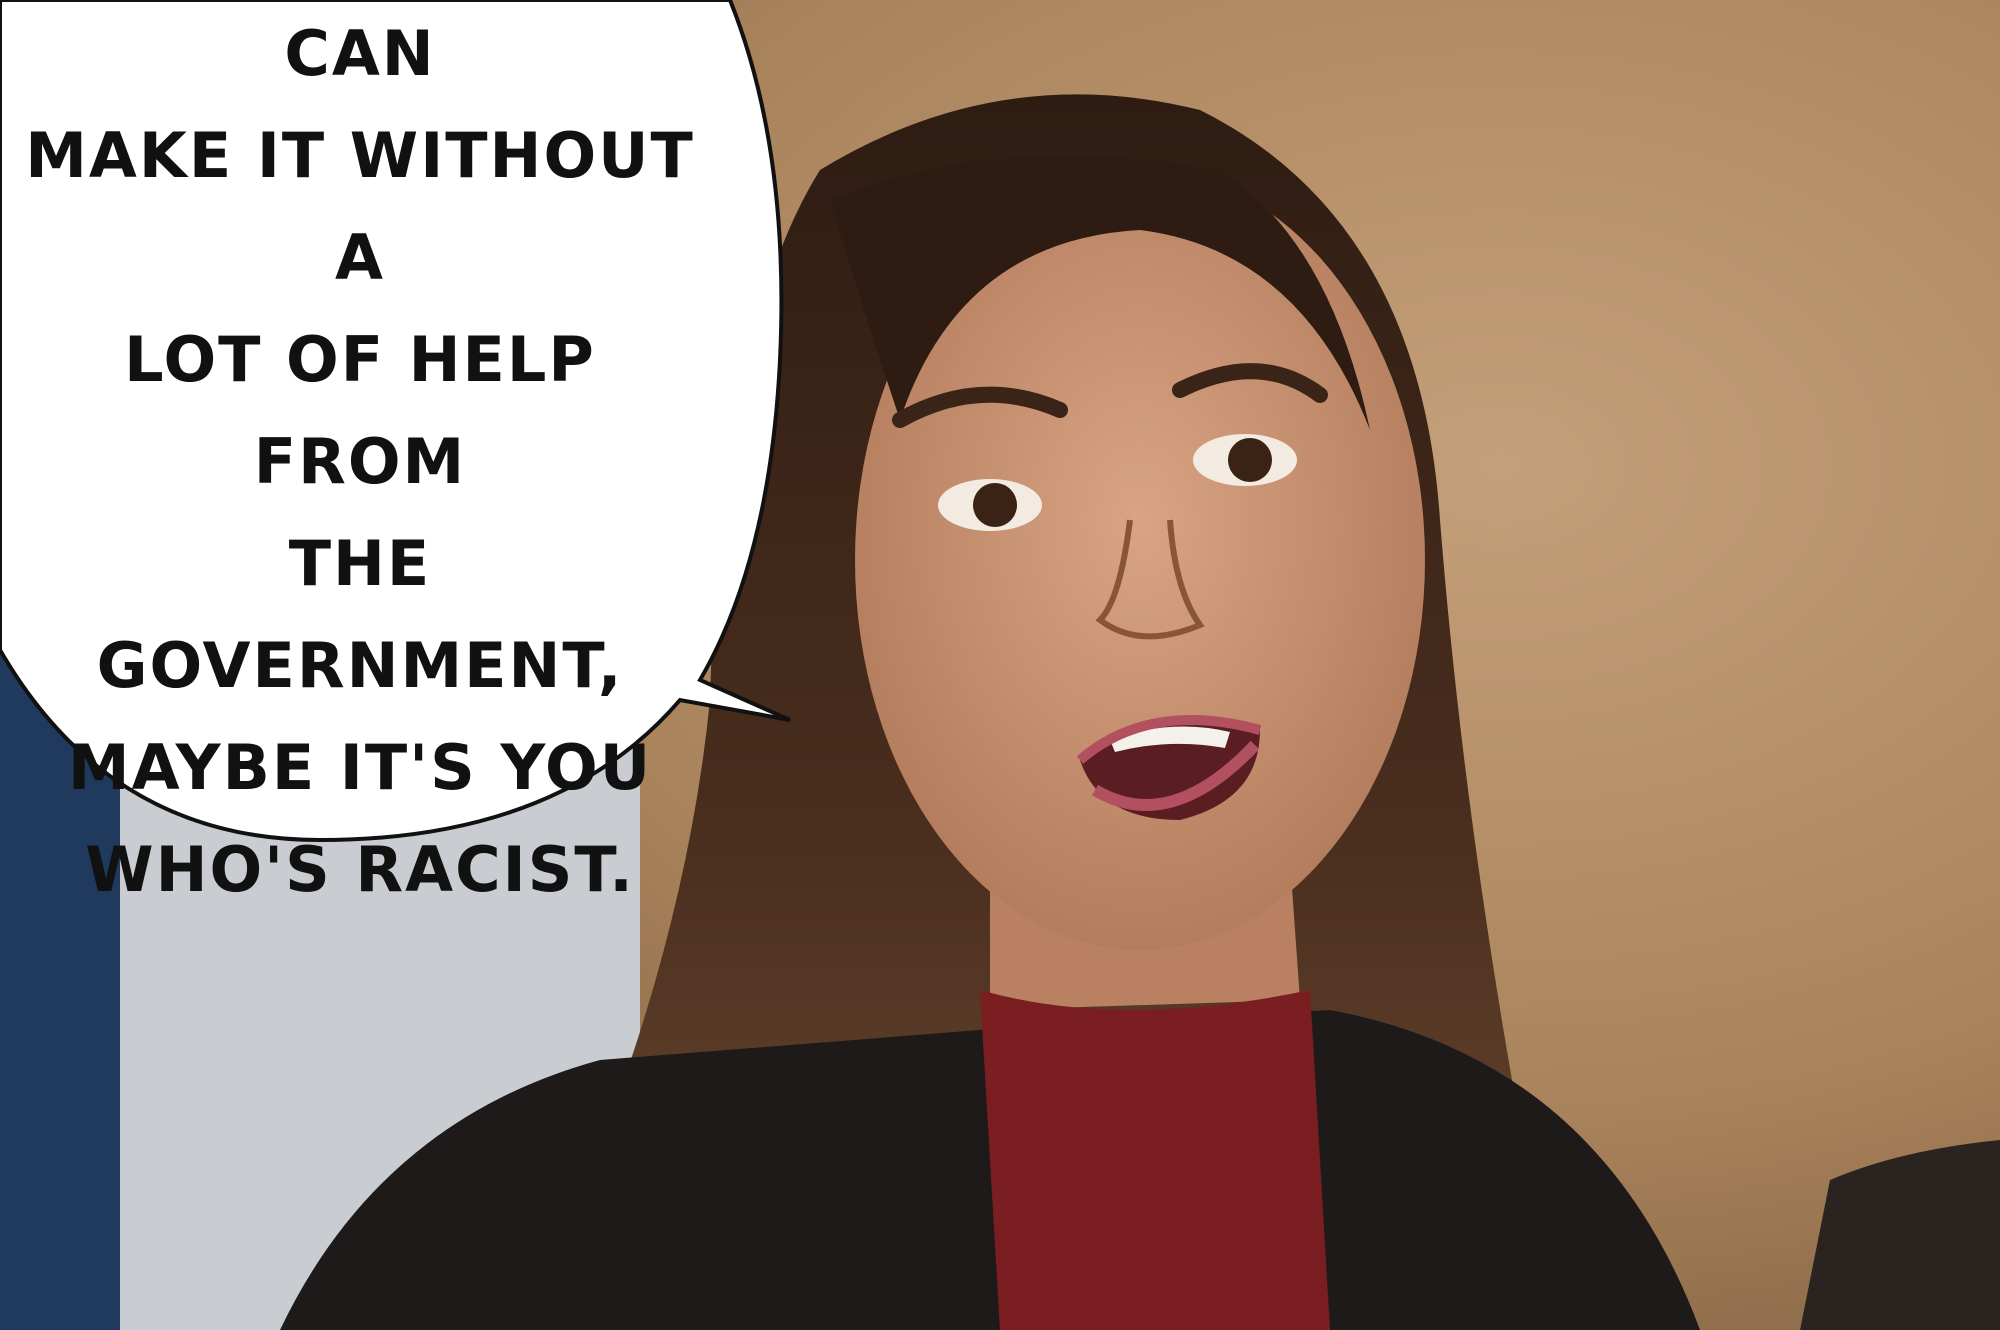  I want to click on right-iris, so click(1250, 460).